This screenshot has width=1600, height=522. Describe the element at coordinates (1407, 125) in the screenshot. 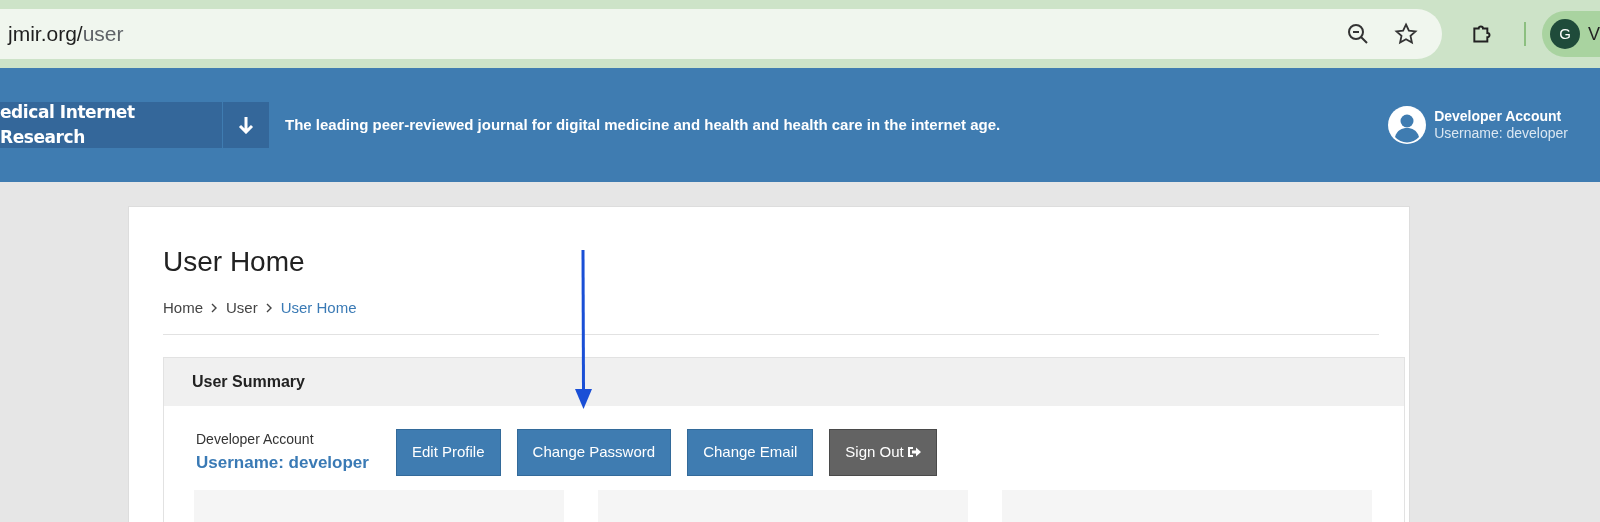

I see `user-avatar-icon` at that location.